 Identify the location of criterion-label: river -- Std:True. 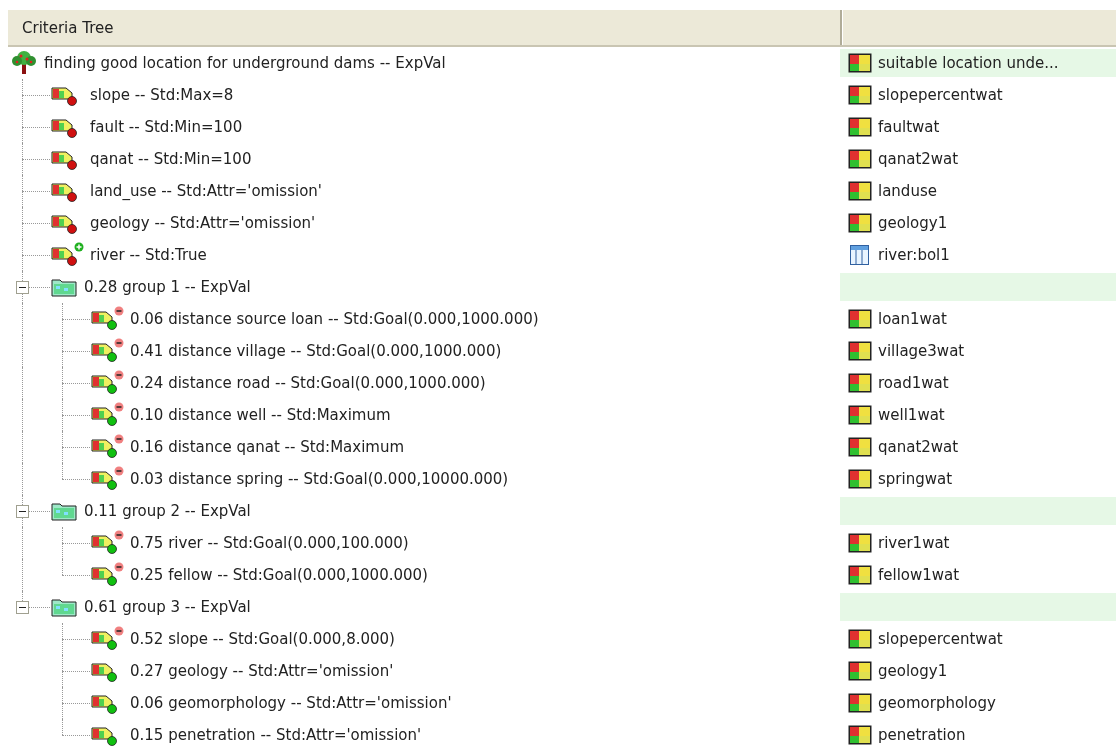
(148, 255).